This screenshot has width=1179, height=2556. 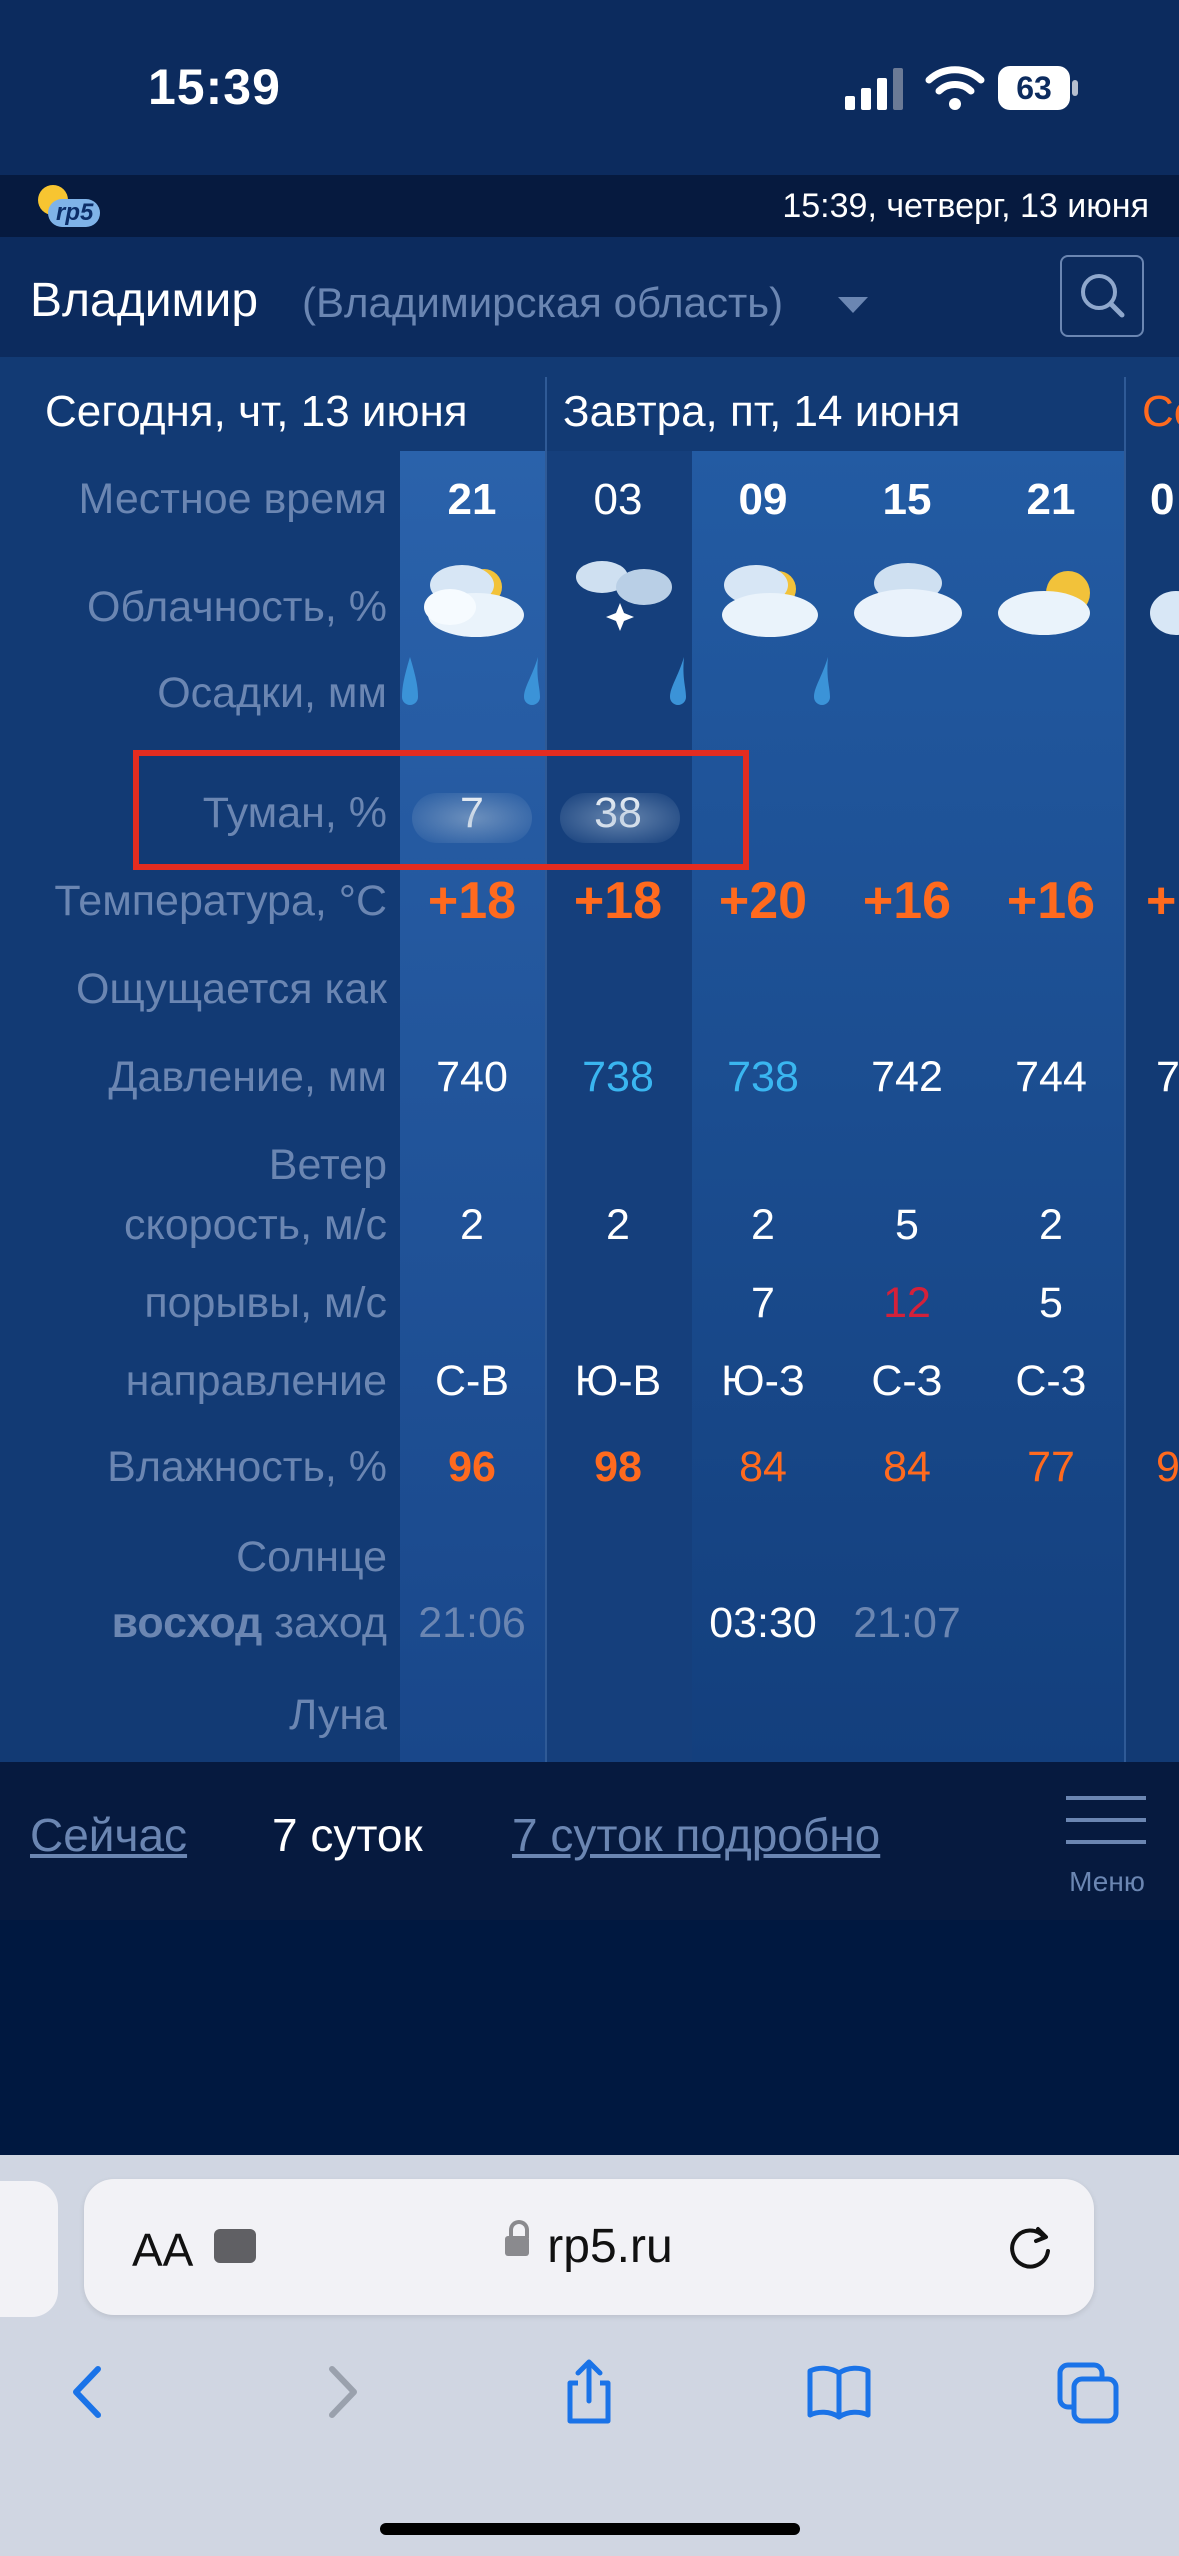 What do you see at coordinates (231, 989) in the screenshot?
I see `label-feels-like: Ощущается как` at bounding box center [231, 989].